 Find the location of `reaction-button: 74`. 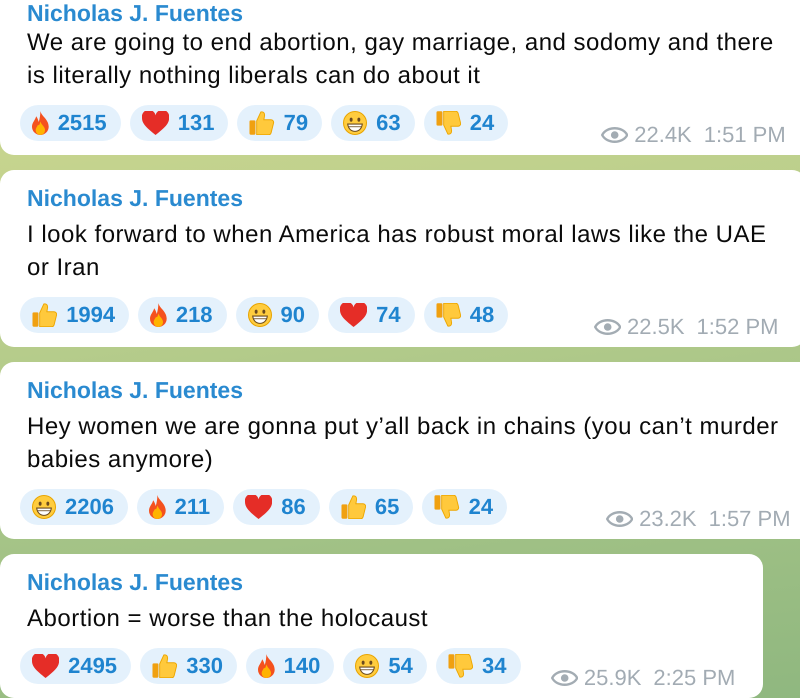

reaction-button: 74 is located at coordinates (371, 315).